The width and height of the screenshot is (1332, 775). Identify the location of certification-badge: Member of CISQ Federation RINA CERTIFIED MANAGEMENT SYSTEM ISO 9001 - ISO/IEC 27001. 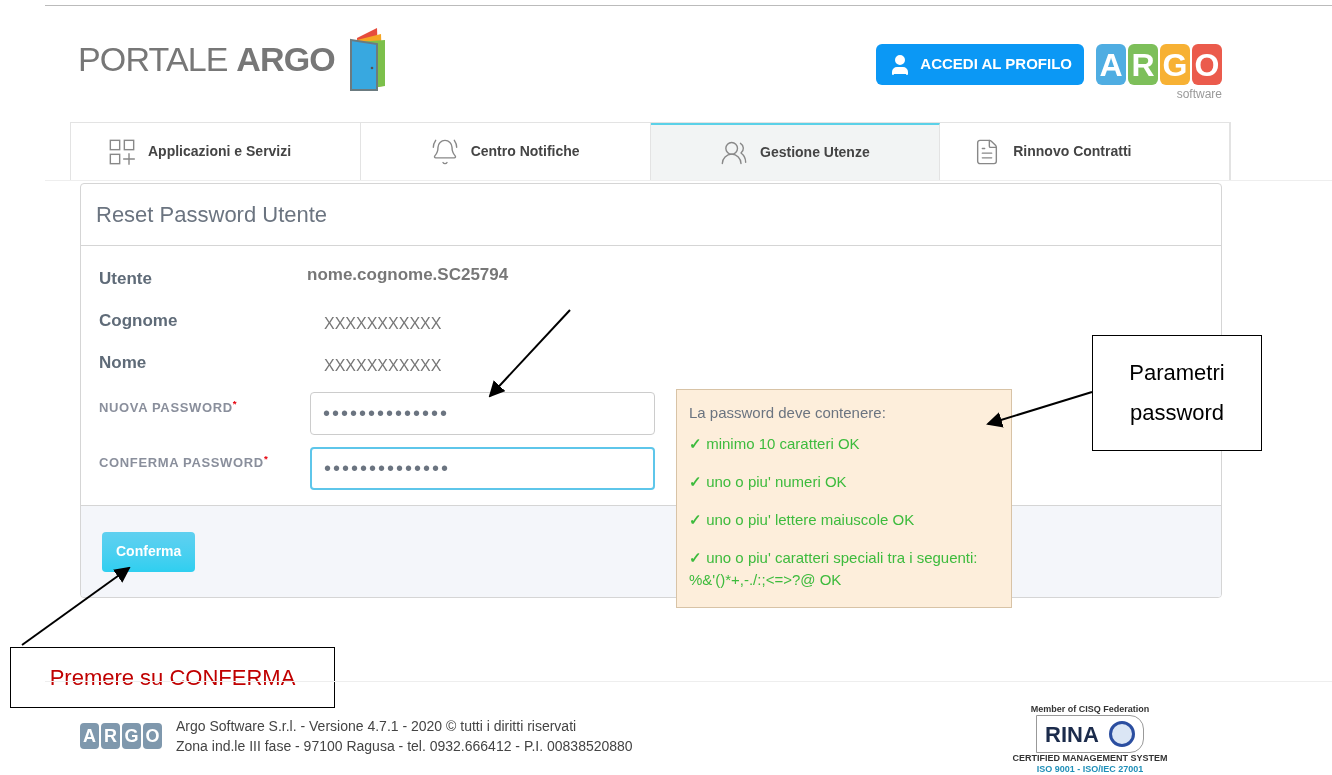
(1090, 739).